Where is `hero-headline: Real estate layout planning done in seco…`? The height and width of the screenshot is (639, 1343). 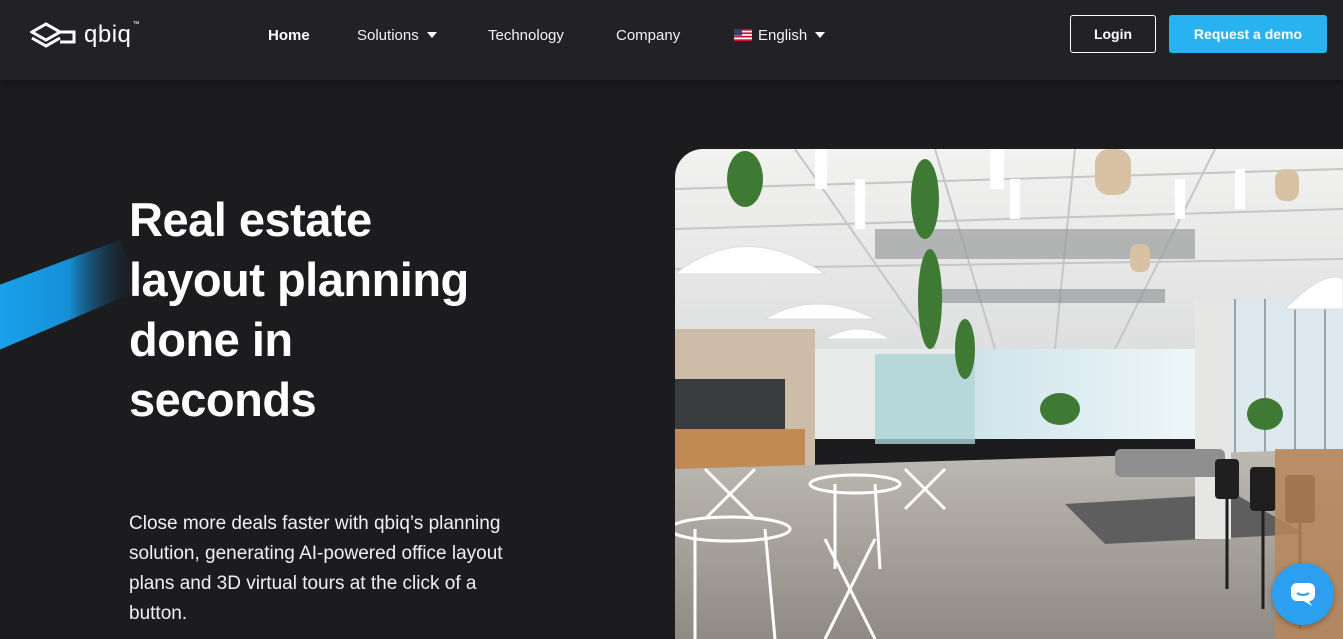 hero-headline: Real estate layout planning done in seco… is located at coordinates (299, 309).